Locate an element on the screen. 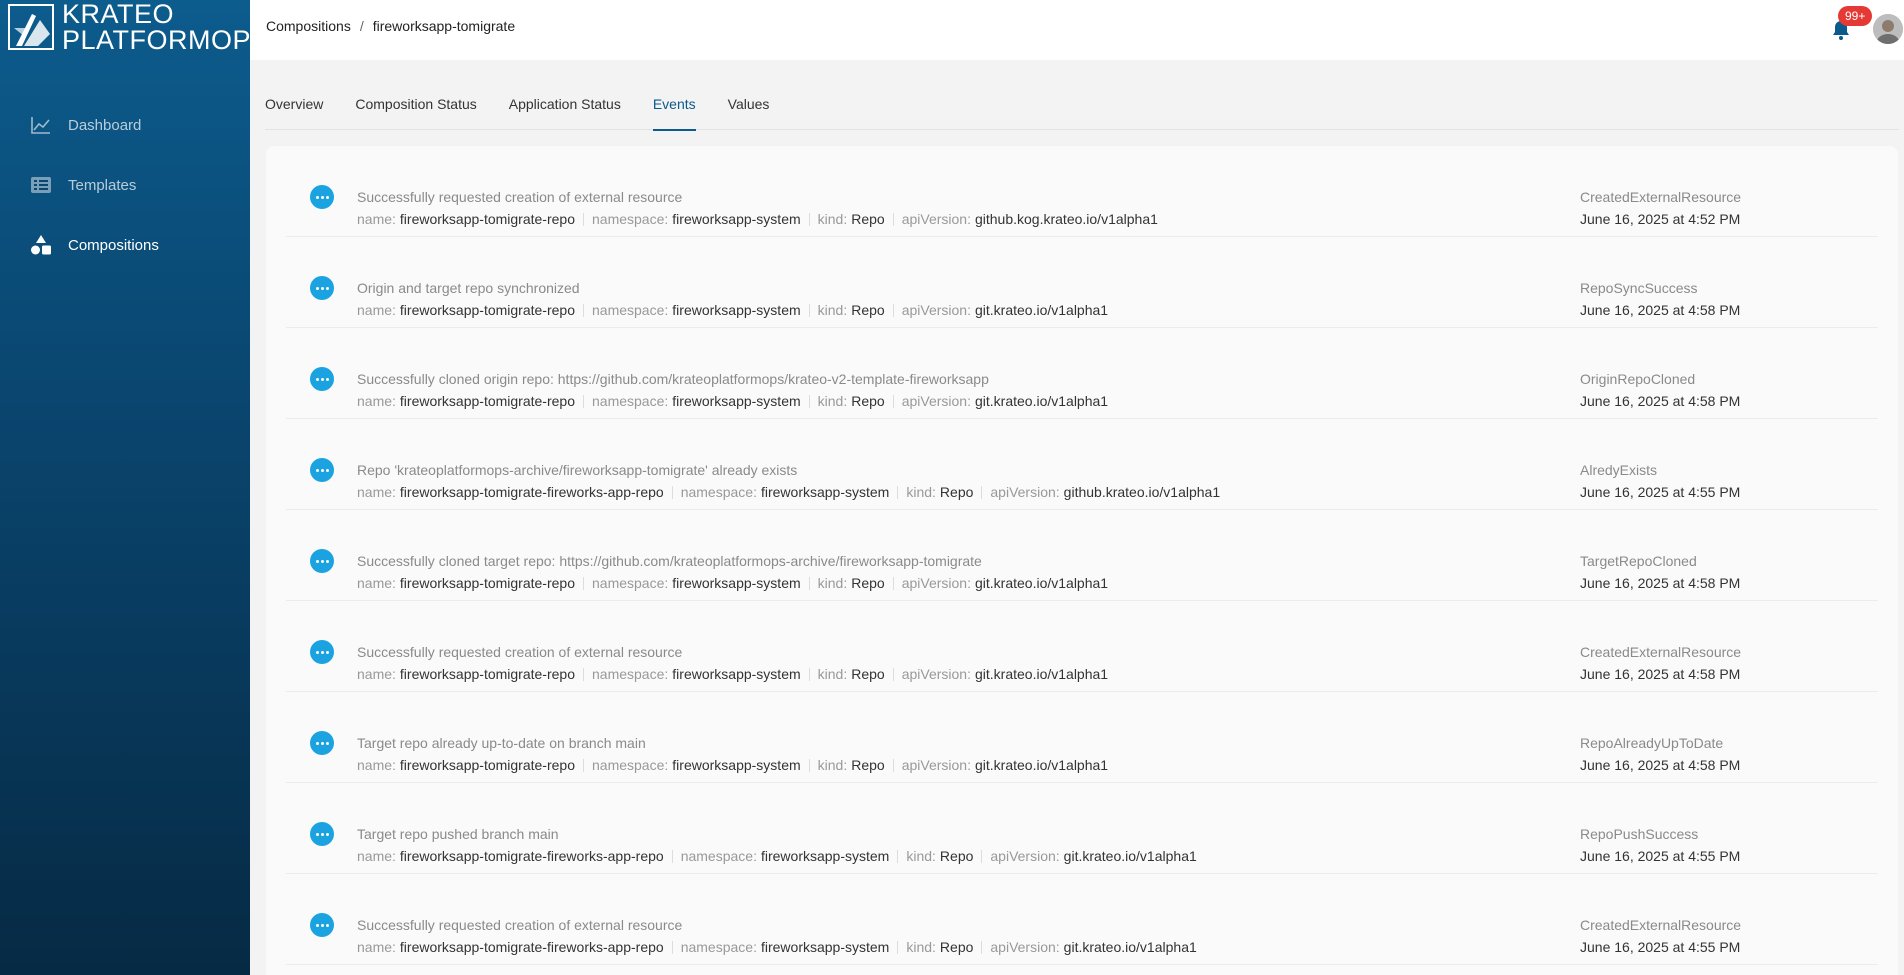 This screenshot has height=975, width=1904. tab-values: Values is located at coordinates (749, 109).